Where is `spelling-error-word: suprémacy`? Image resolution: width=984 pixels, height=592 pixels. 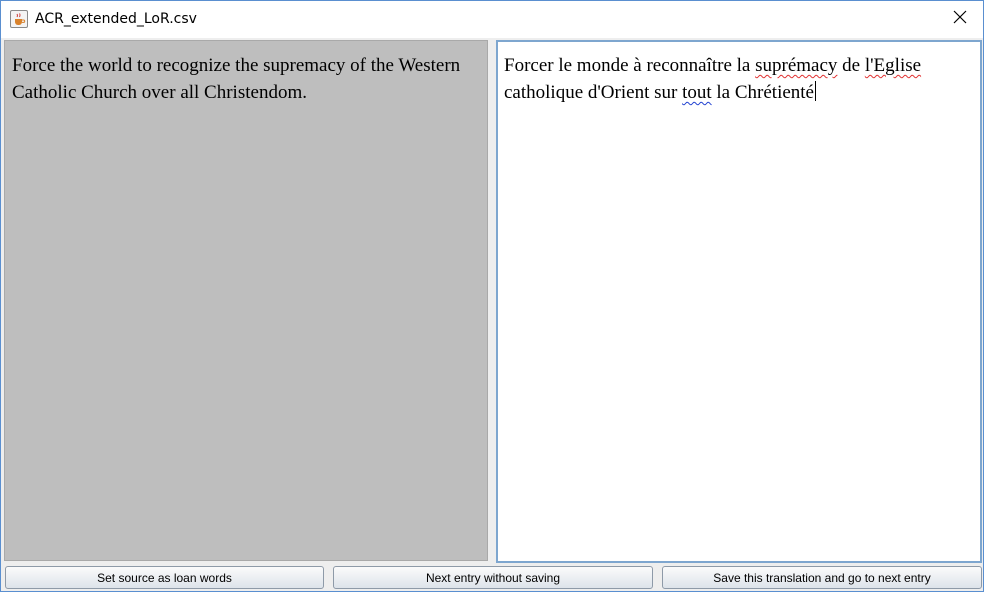 spelling-error-word: suprémacy is located at coordinates (796, 65).